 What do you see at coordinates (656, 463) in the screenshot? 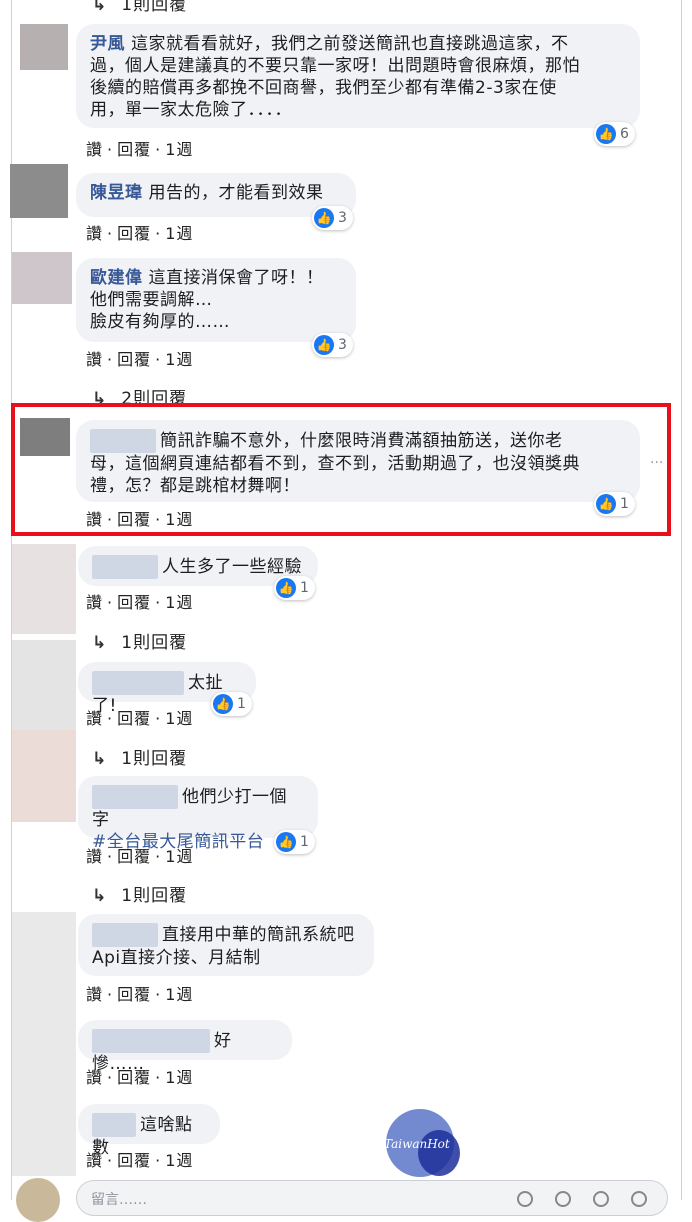
I see `more-options-icon: ···` at bounding box center [656, 463].